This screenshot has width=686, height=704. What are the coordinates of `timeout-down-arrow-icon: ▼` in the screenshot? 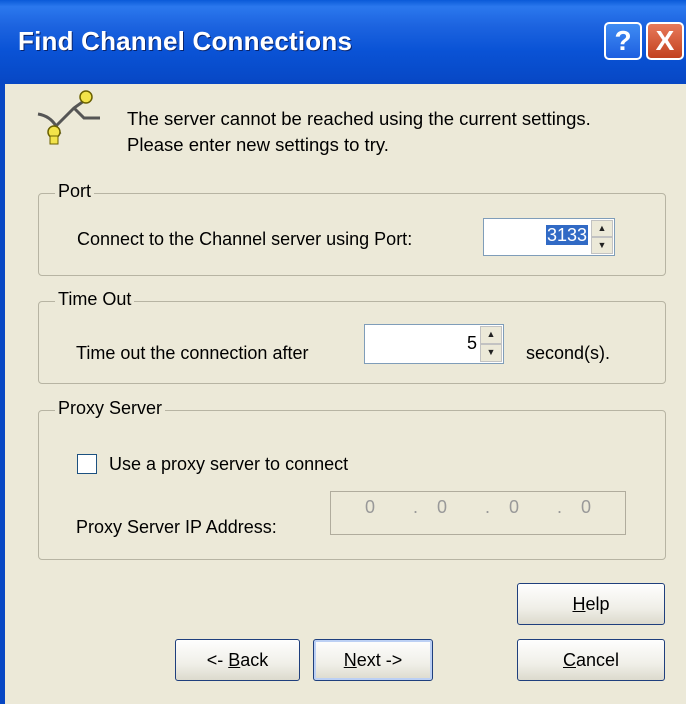 It's located at (491, 353).